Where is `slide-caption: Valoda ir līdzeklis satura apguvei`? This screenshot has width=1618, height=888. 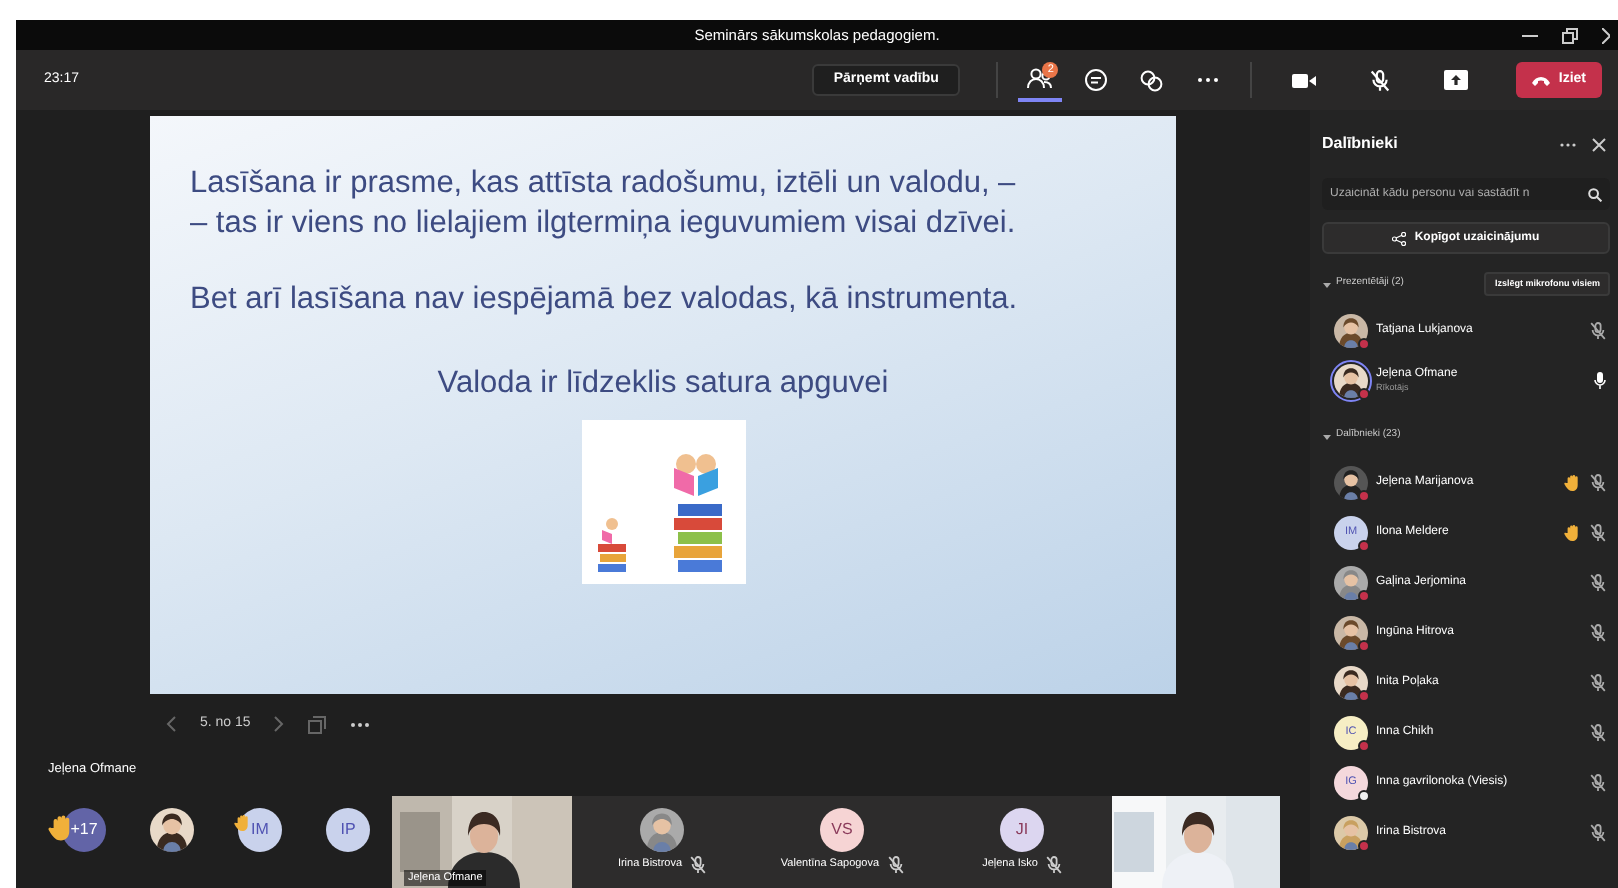
slide-caption: Valoda ir līdzeklis satura apguvei is located at coordinates (663, 384).